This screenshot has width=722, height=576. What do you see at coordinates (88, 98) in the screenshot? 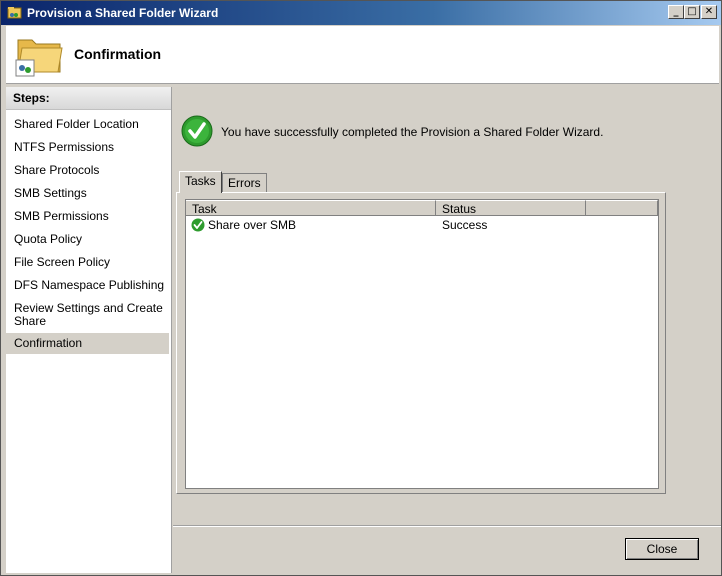
I see `steps-heading: Steps:` at bounding box center [88, 98].